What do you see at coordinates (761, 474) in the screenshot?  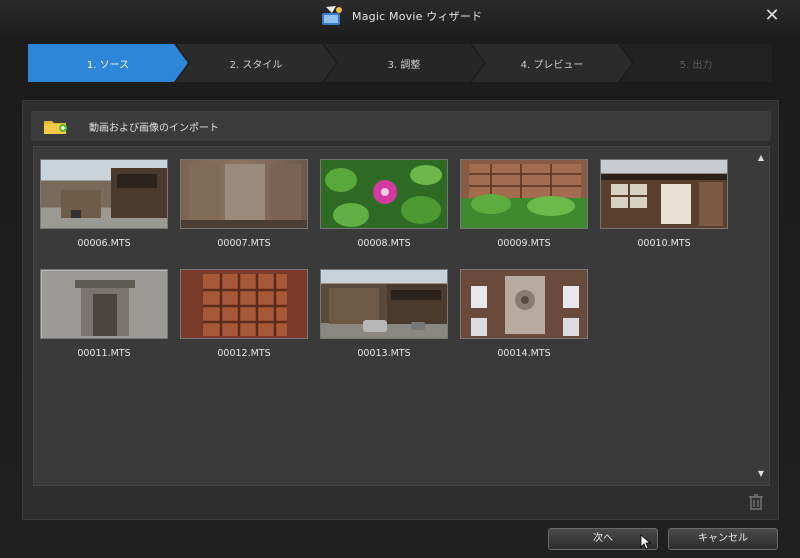 I see `scroll-down-icon: ▼` at bounding box center [761, 474].